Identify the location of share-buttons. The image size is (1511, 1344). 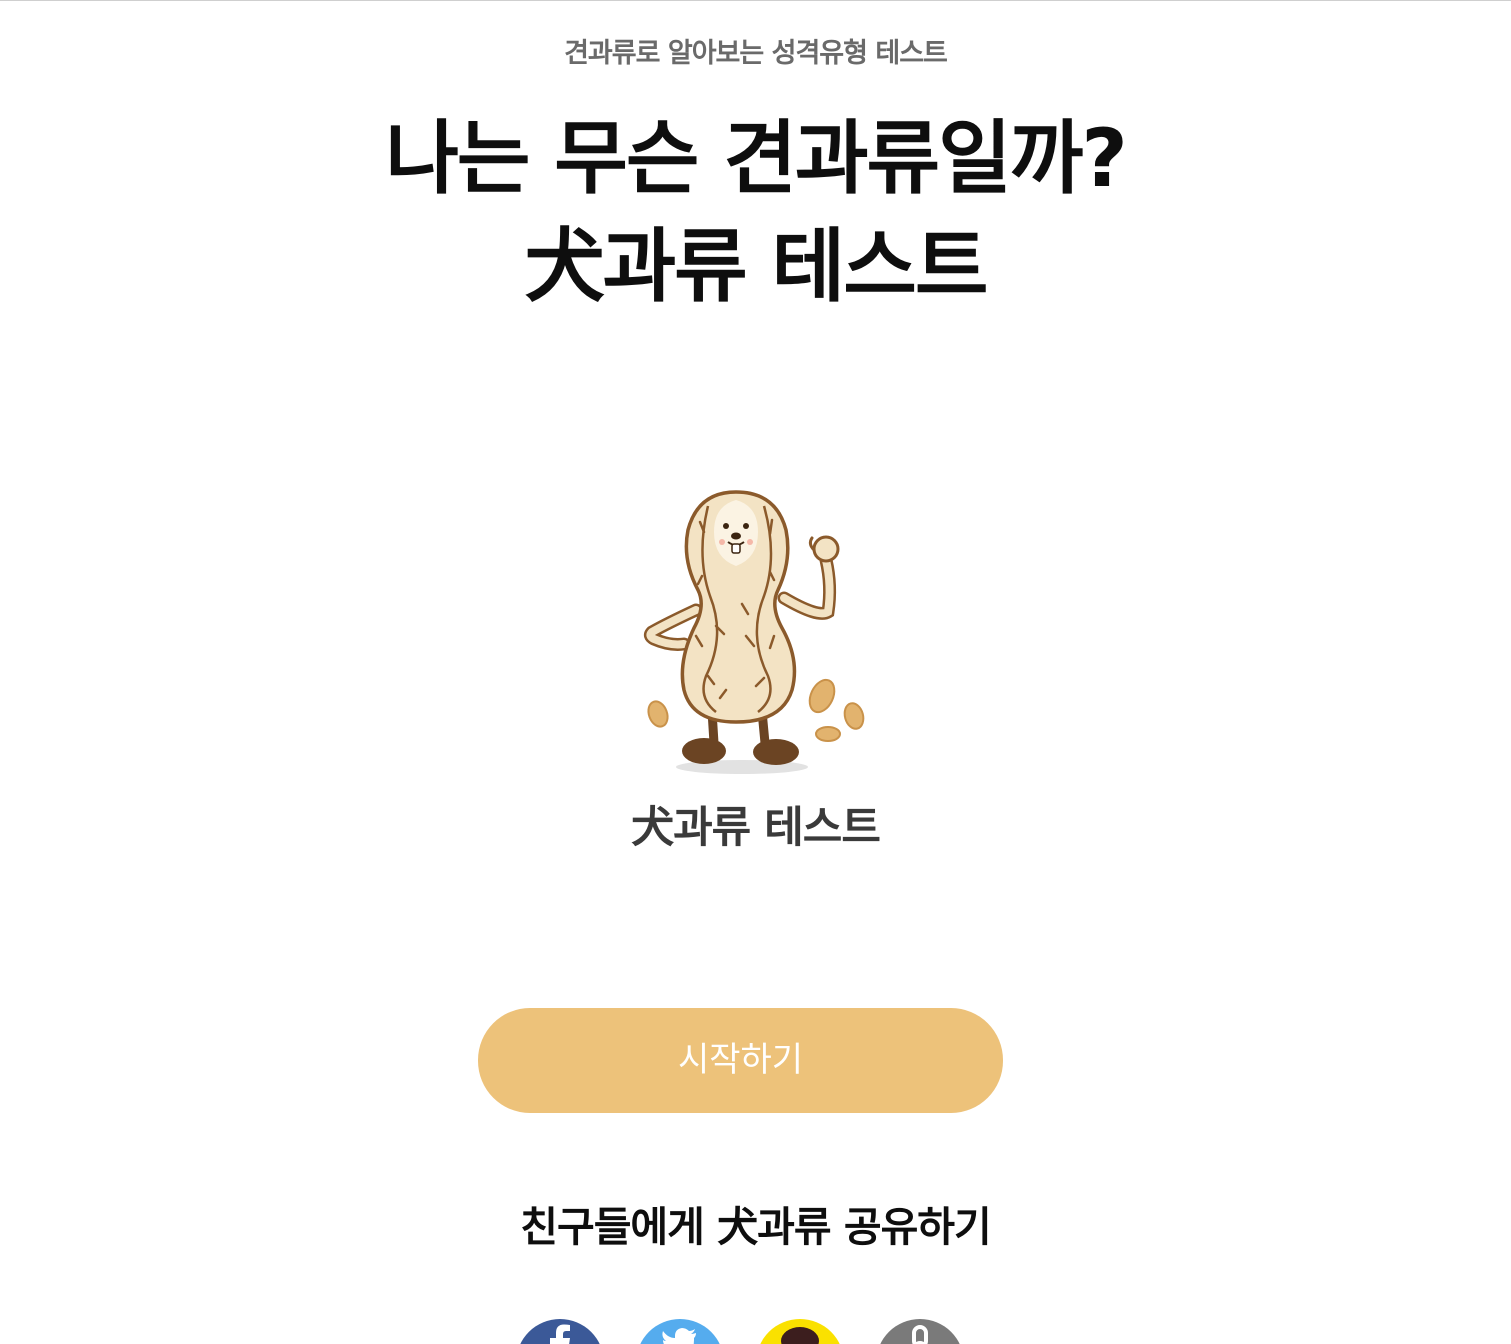
(756, 1331).